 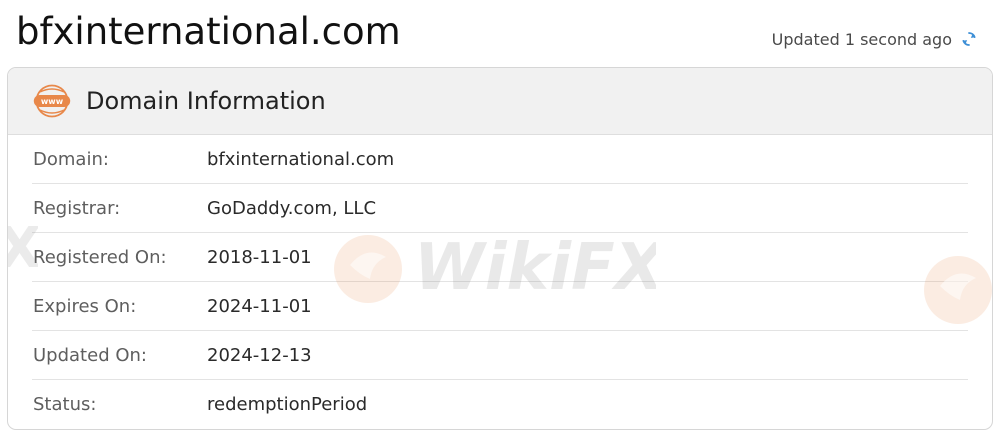 I want to click on refresh-icon, so click(x=969, y=39).